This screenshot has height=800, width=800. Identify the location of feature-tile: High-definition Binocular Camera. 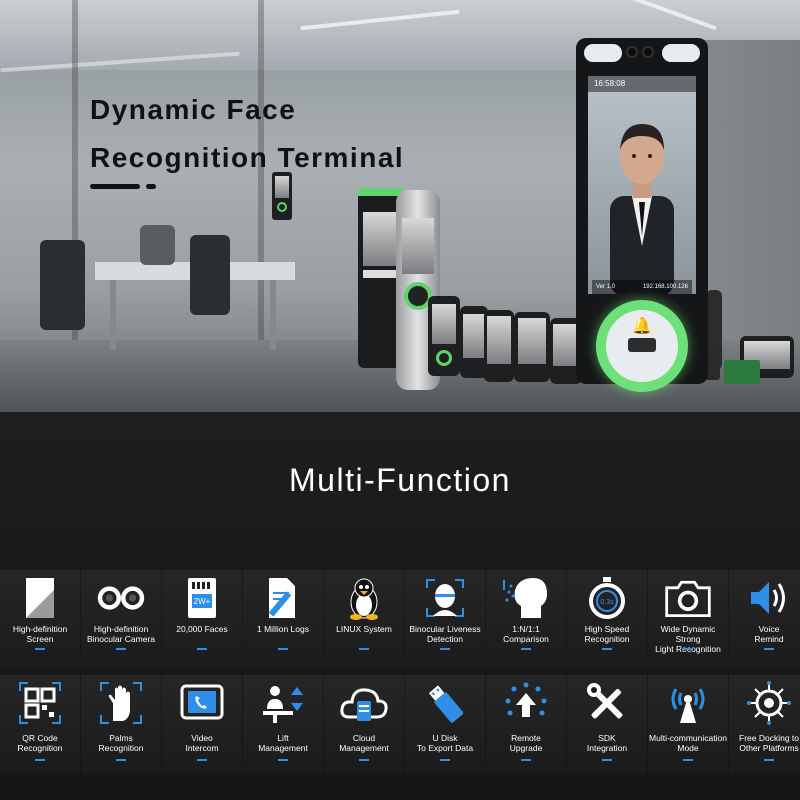
(121, 620).